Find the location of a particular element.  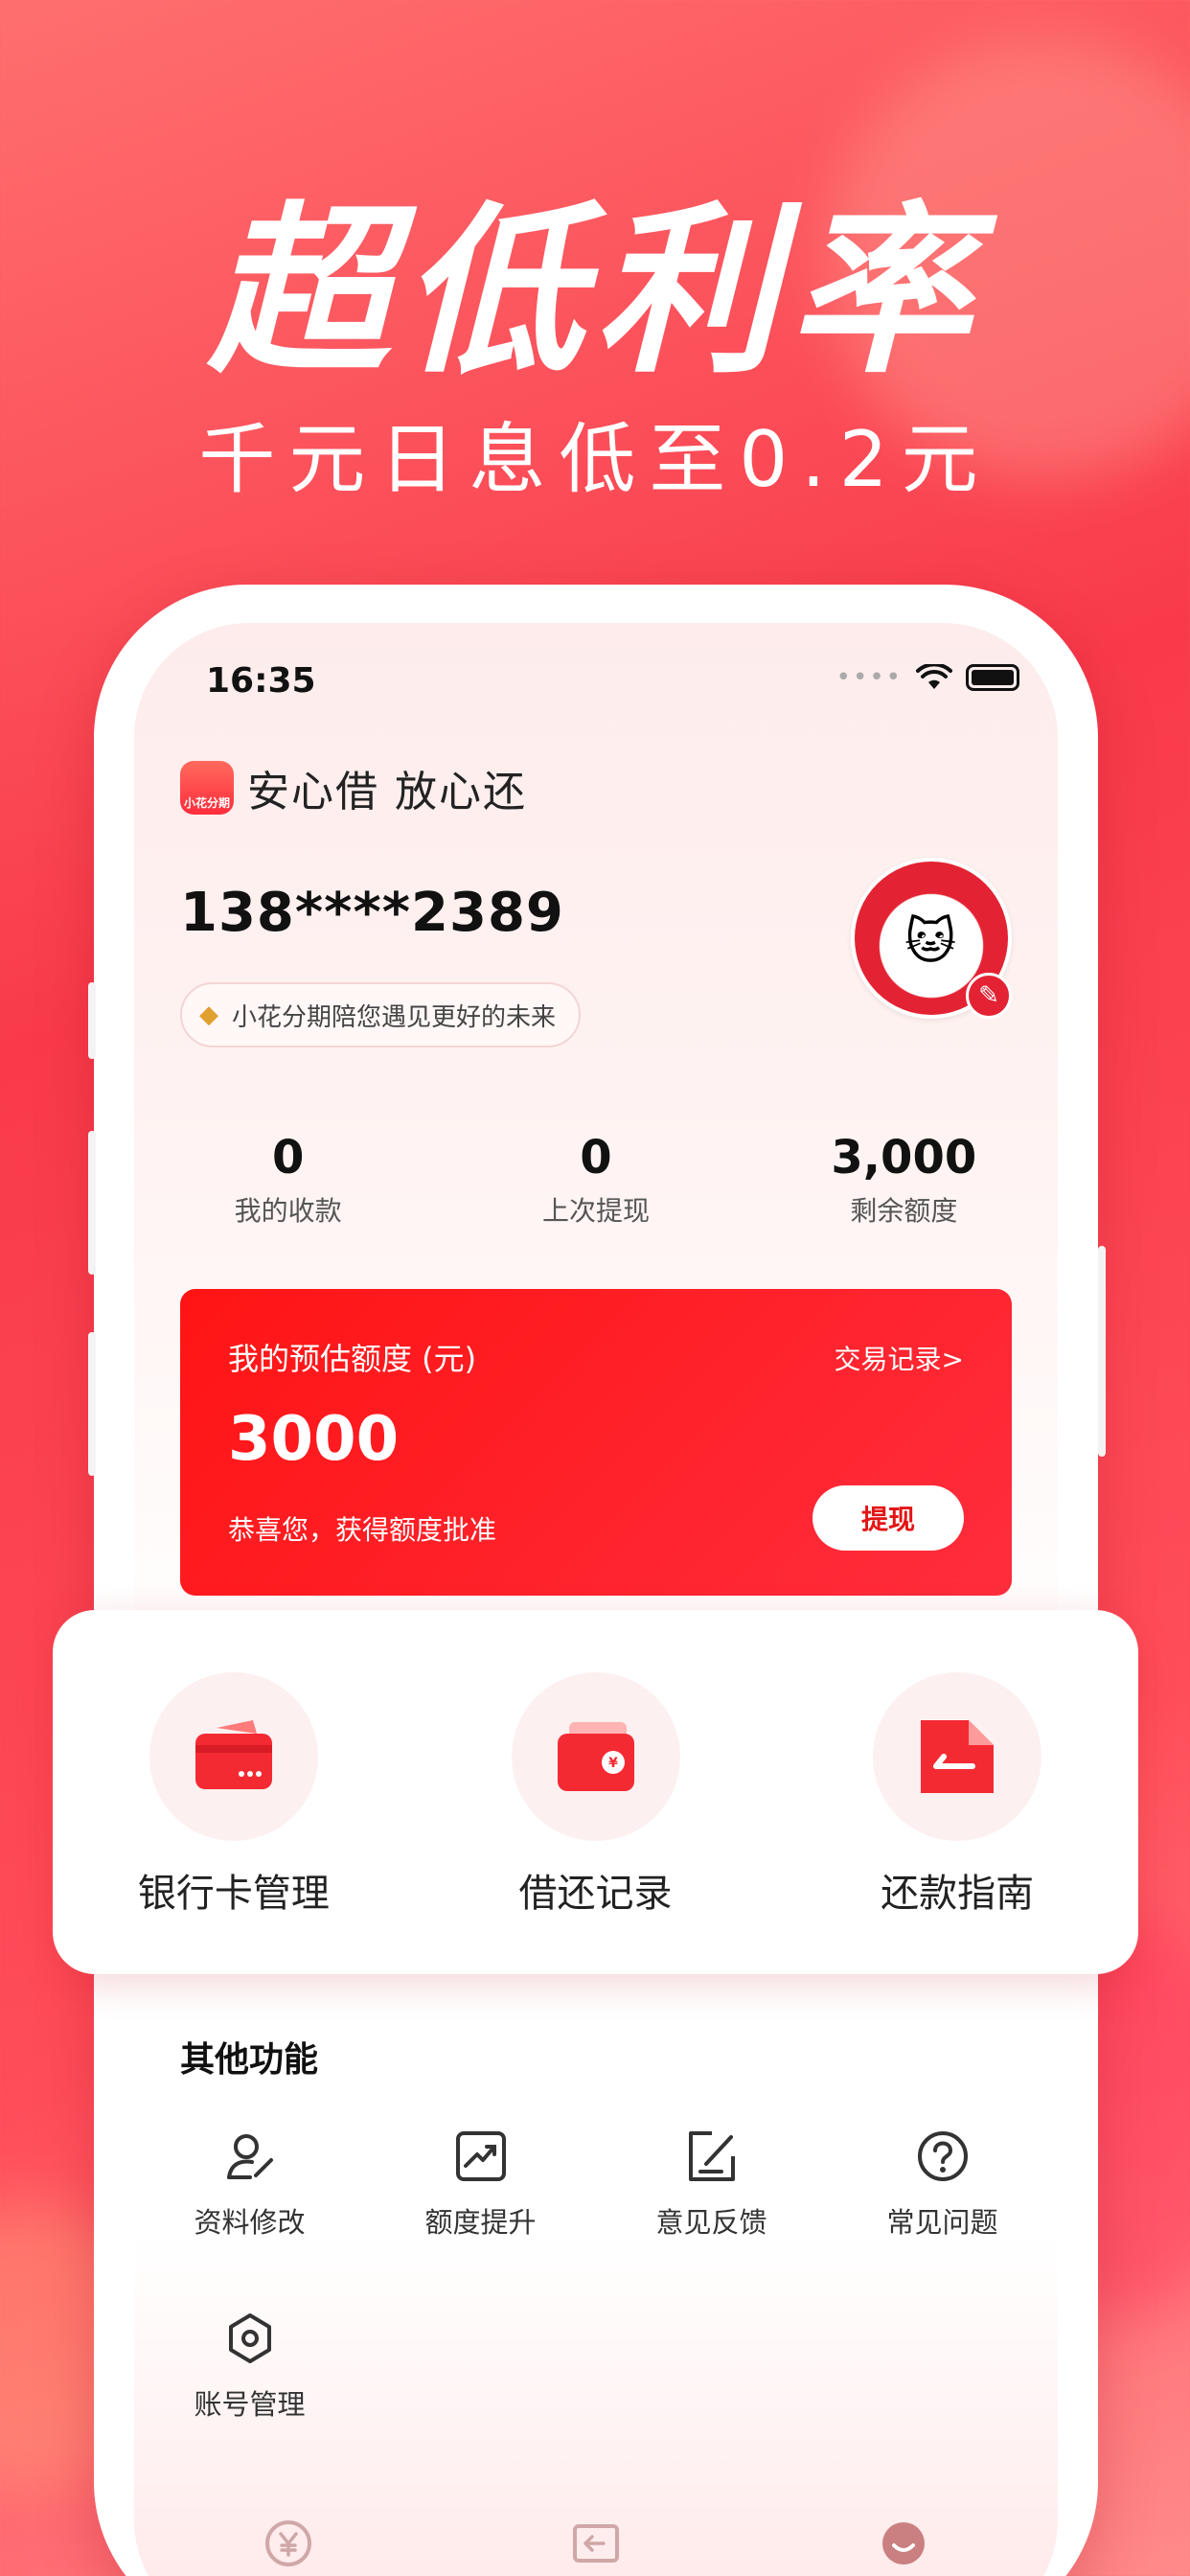

tagline-badge: ◆ 小花分期陪您遇见更好的未来 is located at coordinates (381, 1015).